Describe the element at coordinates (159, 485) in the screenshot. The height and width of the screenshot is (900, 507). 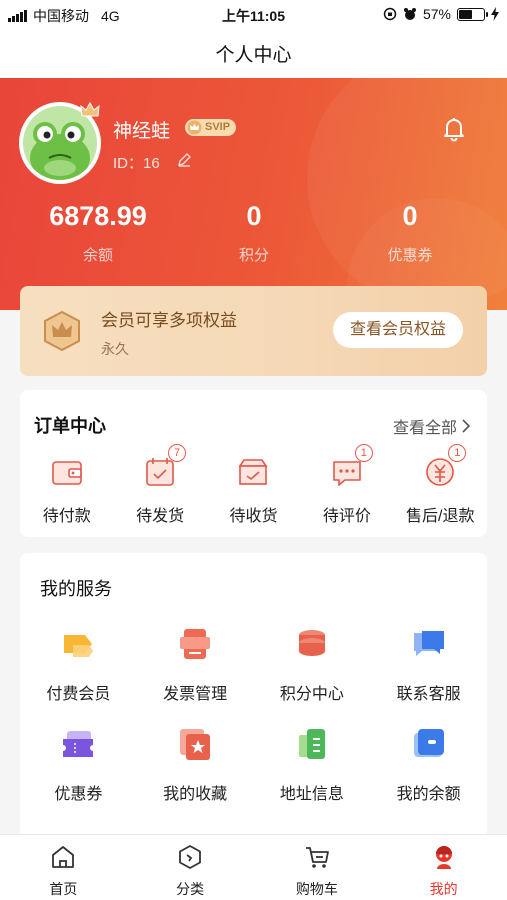
I see `order-pending-shipment: 7 待发货` at that location.